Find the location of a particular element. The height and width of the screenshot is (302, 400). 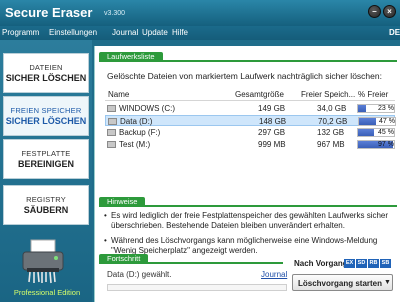

close-icon: × is located at coordinates (389, 11).